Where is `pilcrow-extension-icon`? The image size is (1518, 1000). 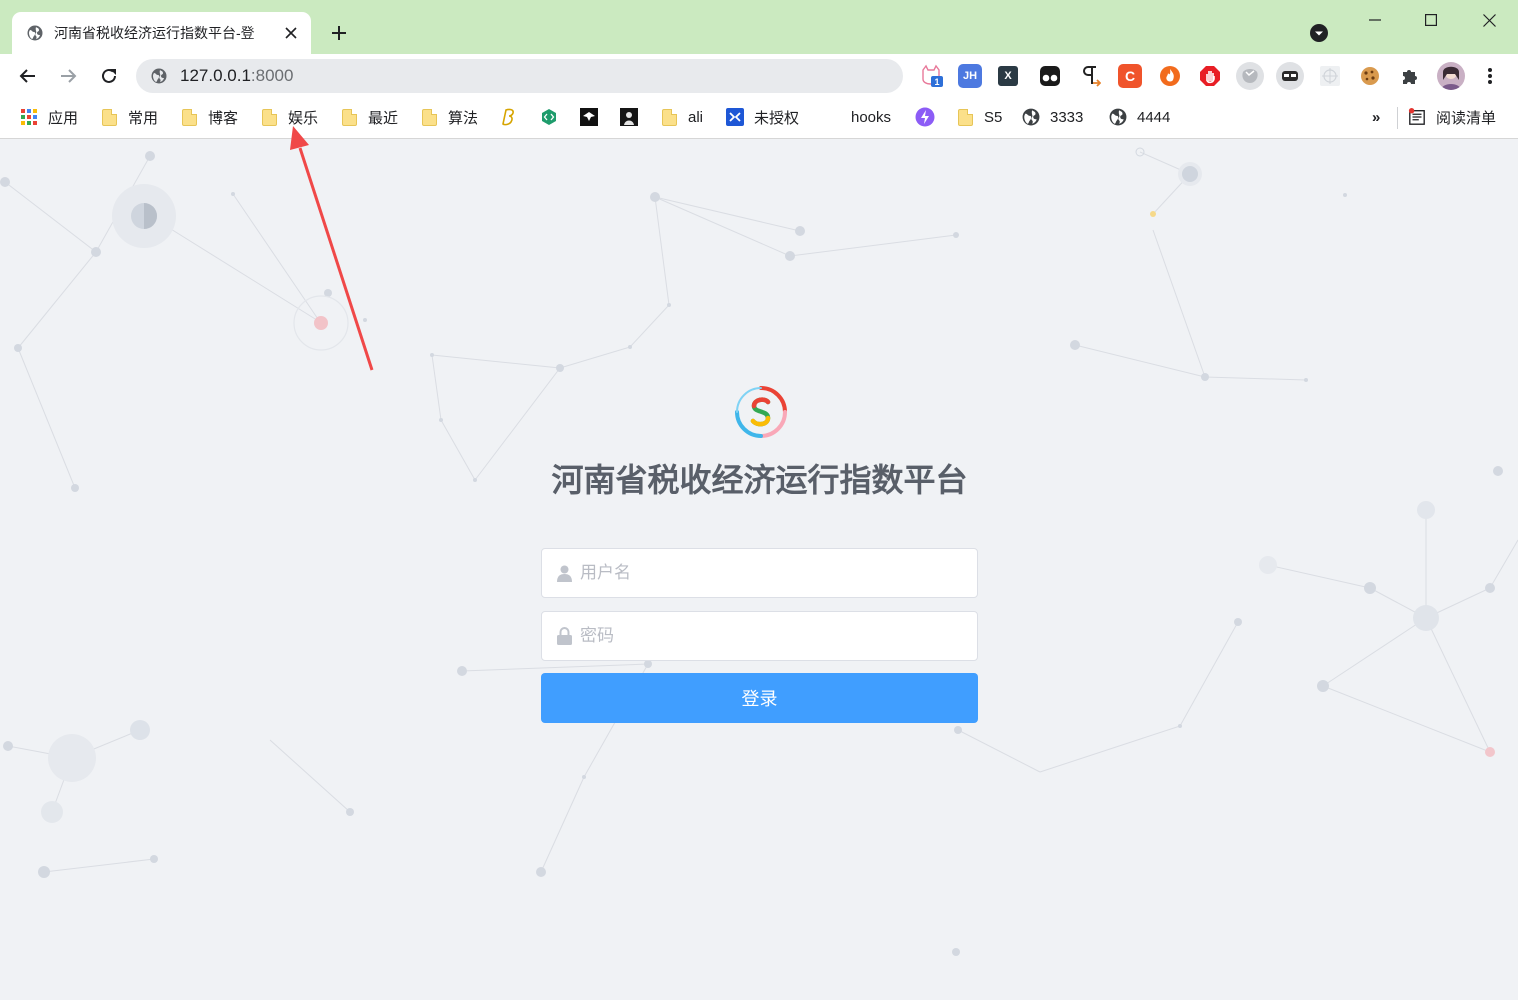
pilcrow-extension-icon is located at coordinates (1090, 76).